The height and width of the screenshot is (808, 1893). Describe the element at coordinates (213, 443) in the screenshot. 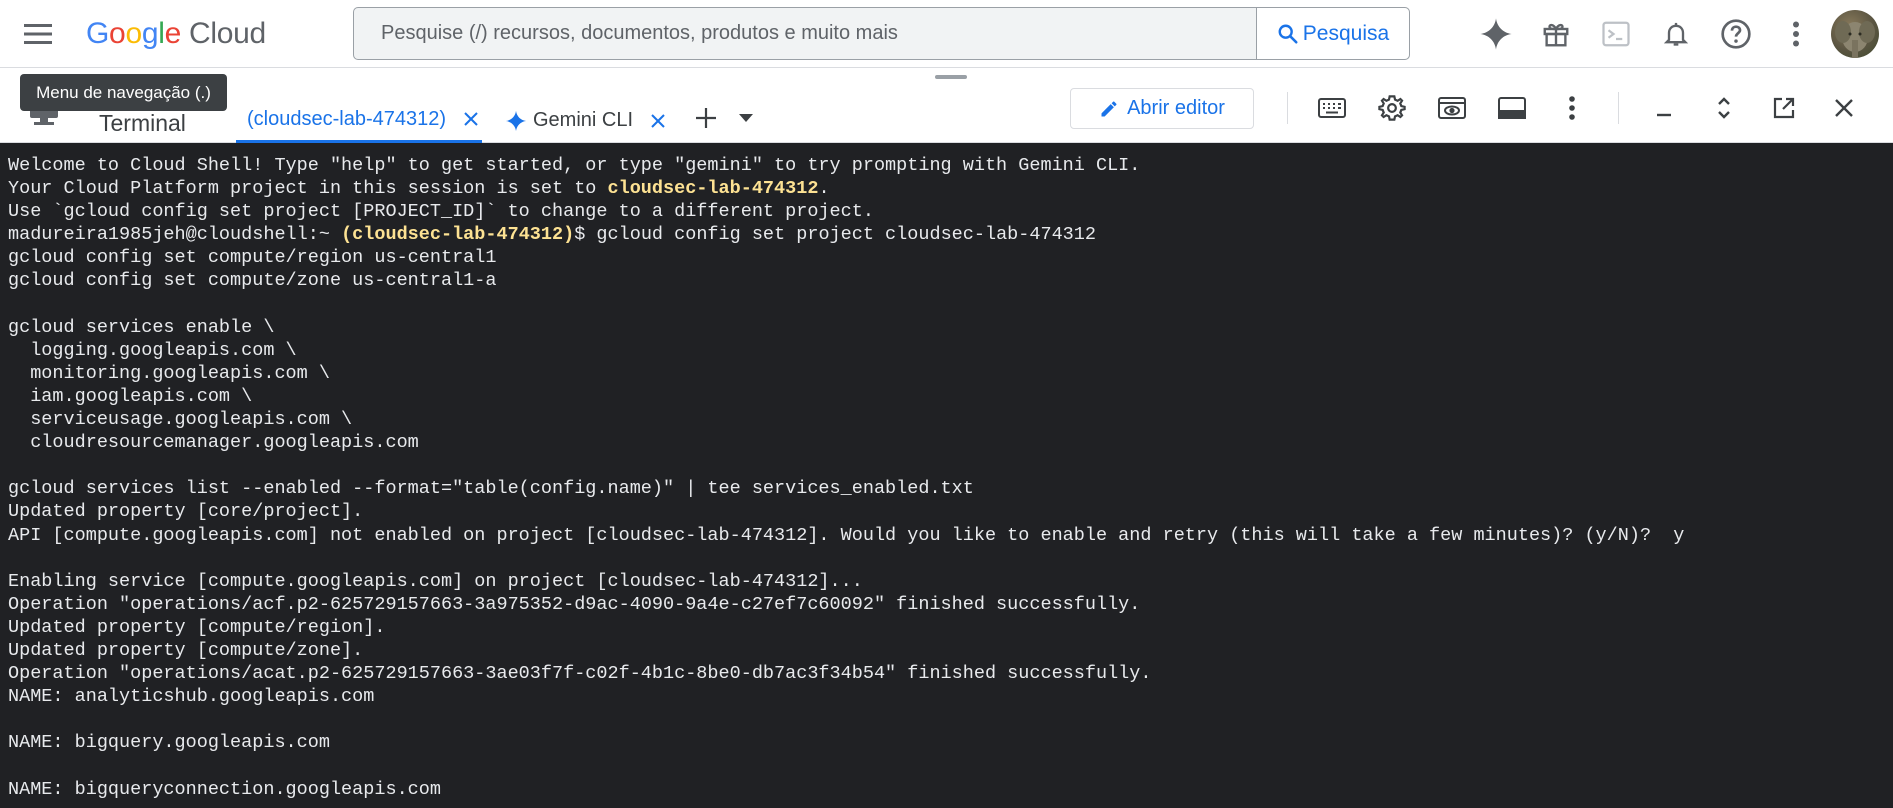

I see `terminal-text: cloudresourcemanager.googleapis.com` at that location.